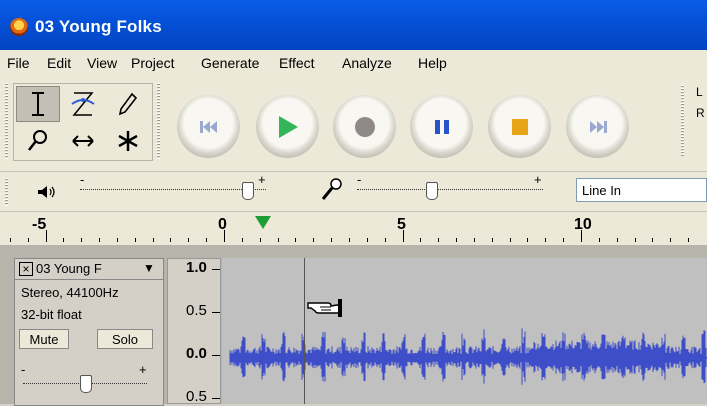 This screenshot has width=707, height=406. What do you see at coordinates (125, 339) in the screenshot?
I see `solo-button: Solo` at bounding box center [125, 339].